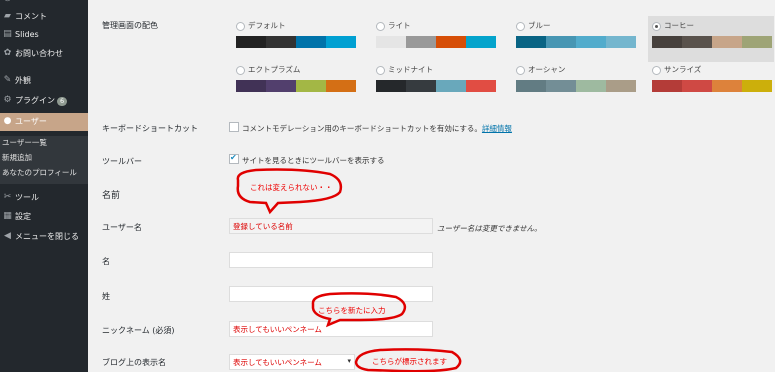 The width and height of the screenshot is (775, 372). Describe the element at coordinates (291, 187) in the screenshot. I see `annotation-cannot-change: これは変えられない・・` at that location.